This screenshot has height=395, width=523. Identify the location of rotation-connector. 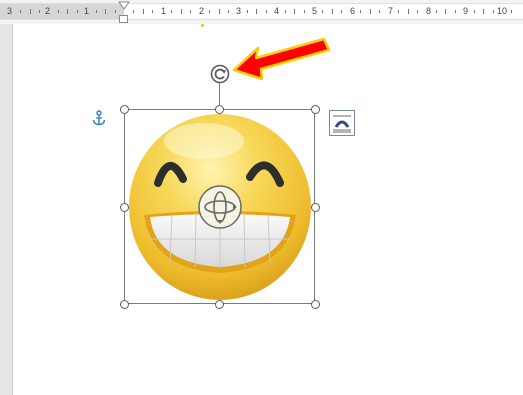
(219, 94).